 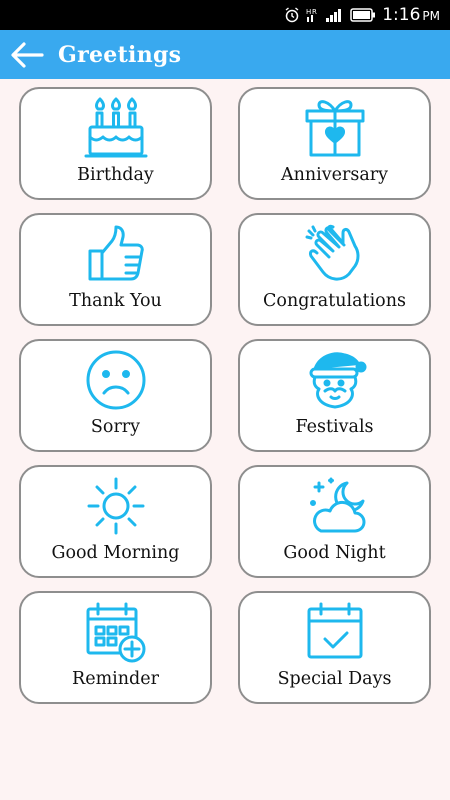 What do you see at coordinates (314, 12) in the screenshot?
I see `svg-text: R` at bounding box center [314, 12].